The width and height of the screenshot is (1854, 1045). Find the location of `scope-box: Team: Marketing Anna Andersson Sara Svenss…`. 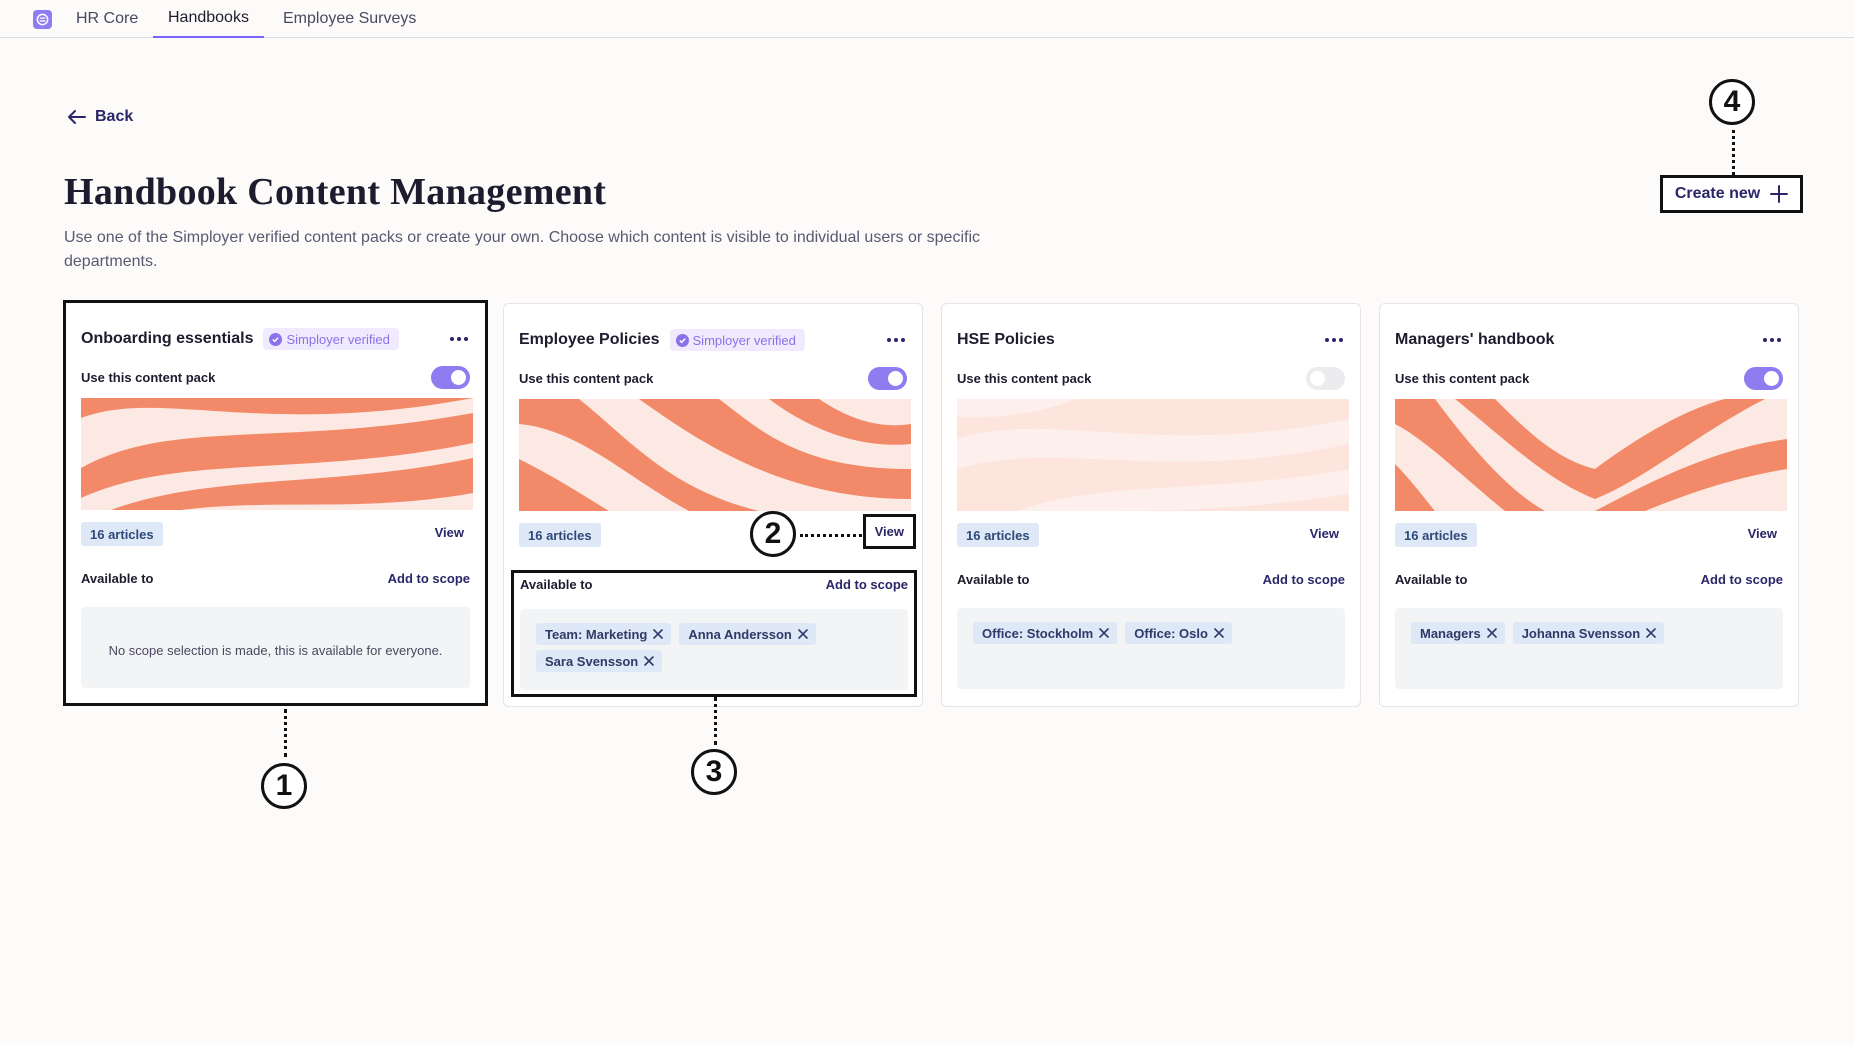

scope-box: Team: Marketing Anna Andersson Sara Svenss… is located at coordinates (714, 649).